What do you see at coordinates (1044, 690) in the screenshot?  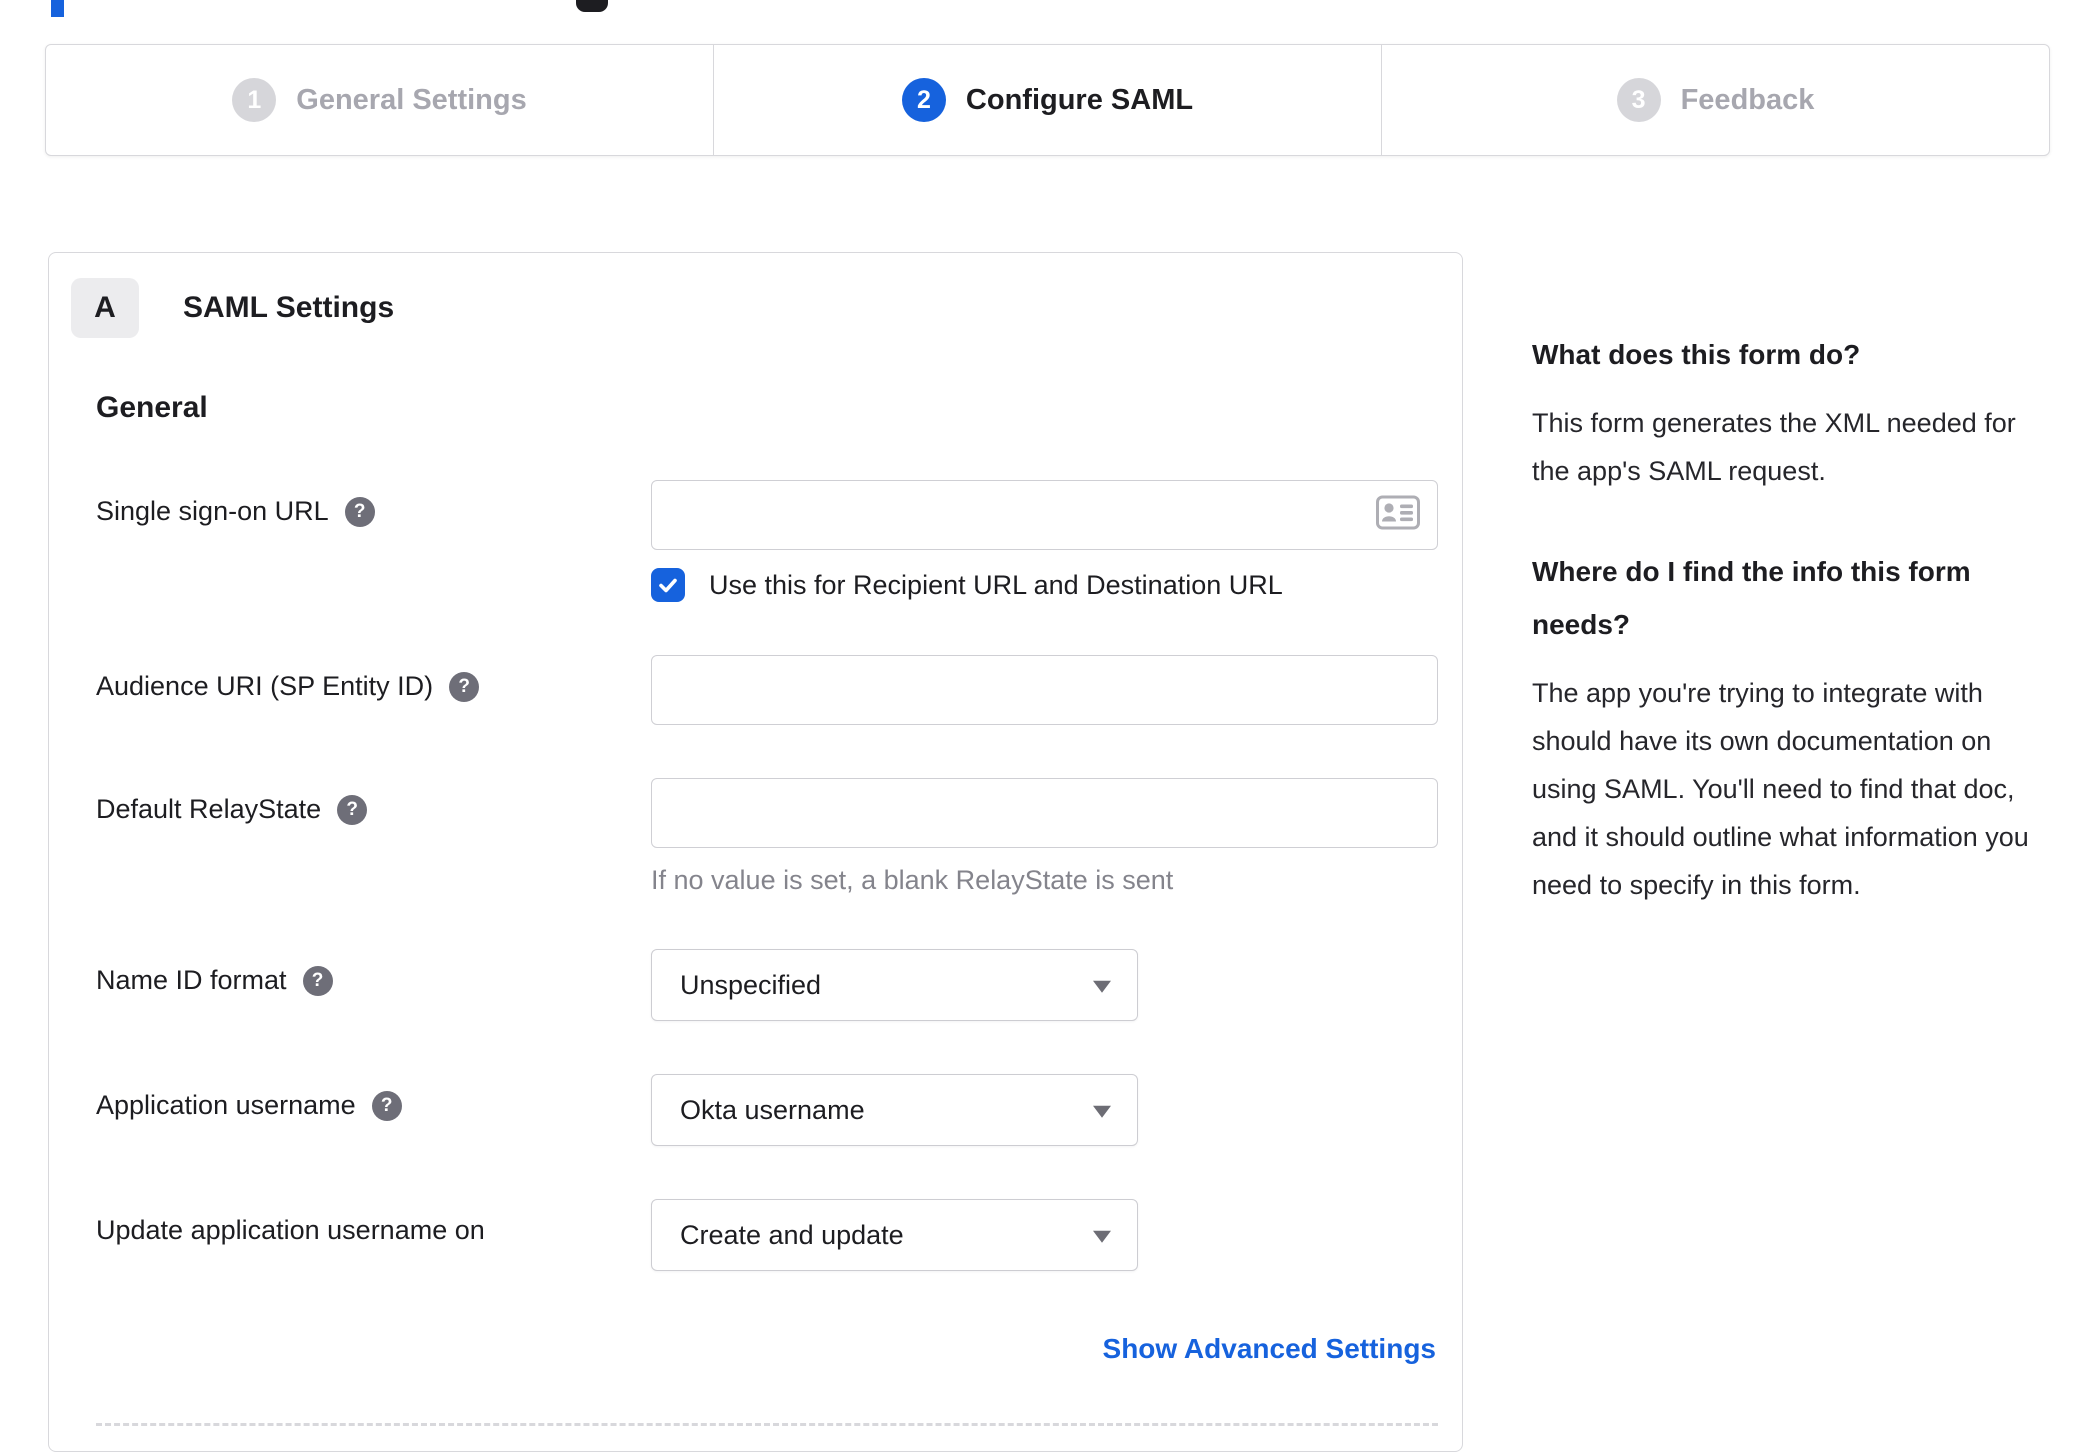 I see `audience-uri-input` at bounding box center [1044, 690].